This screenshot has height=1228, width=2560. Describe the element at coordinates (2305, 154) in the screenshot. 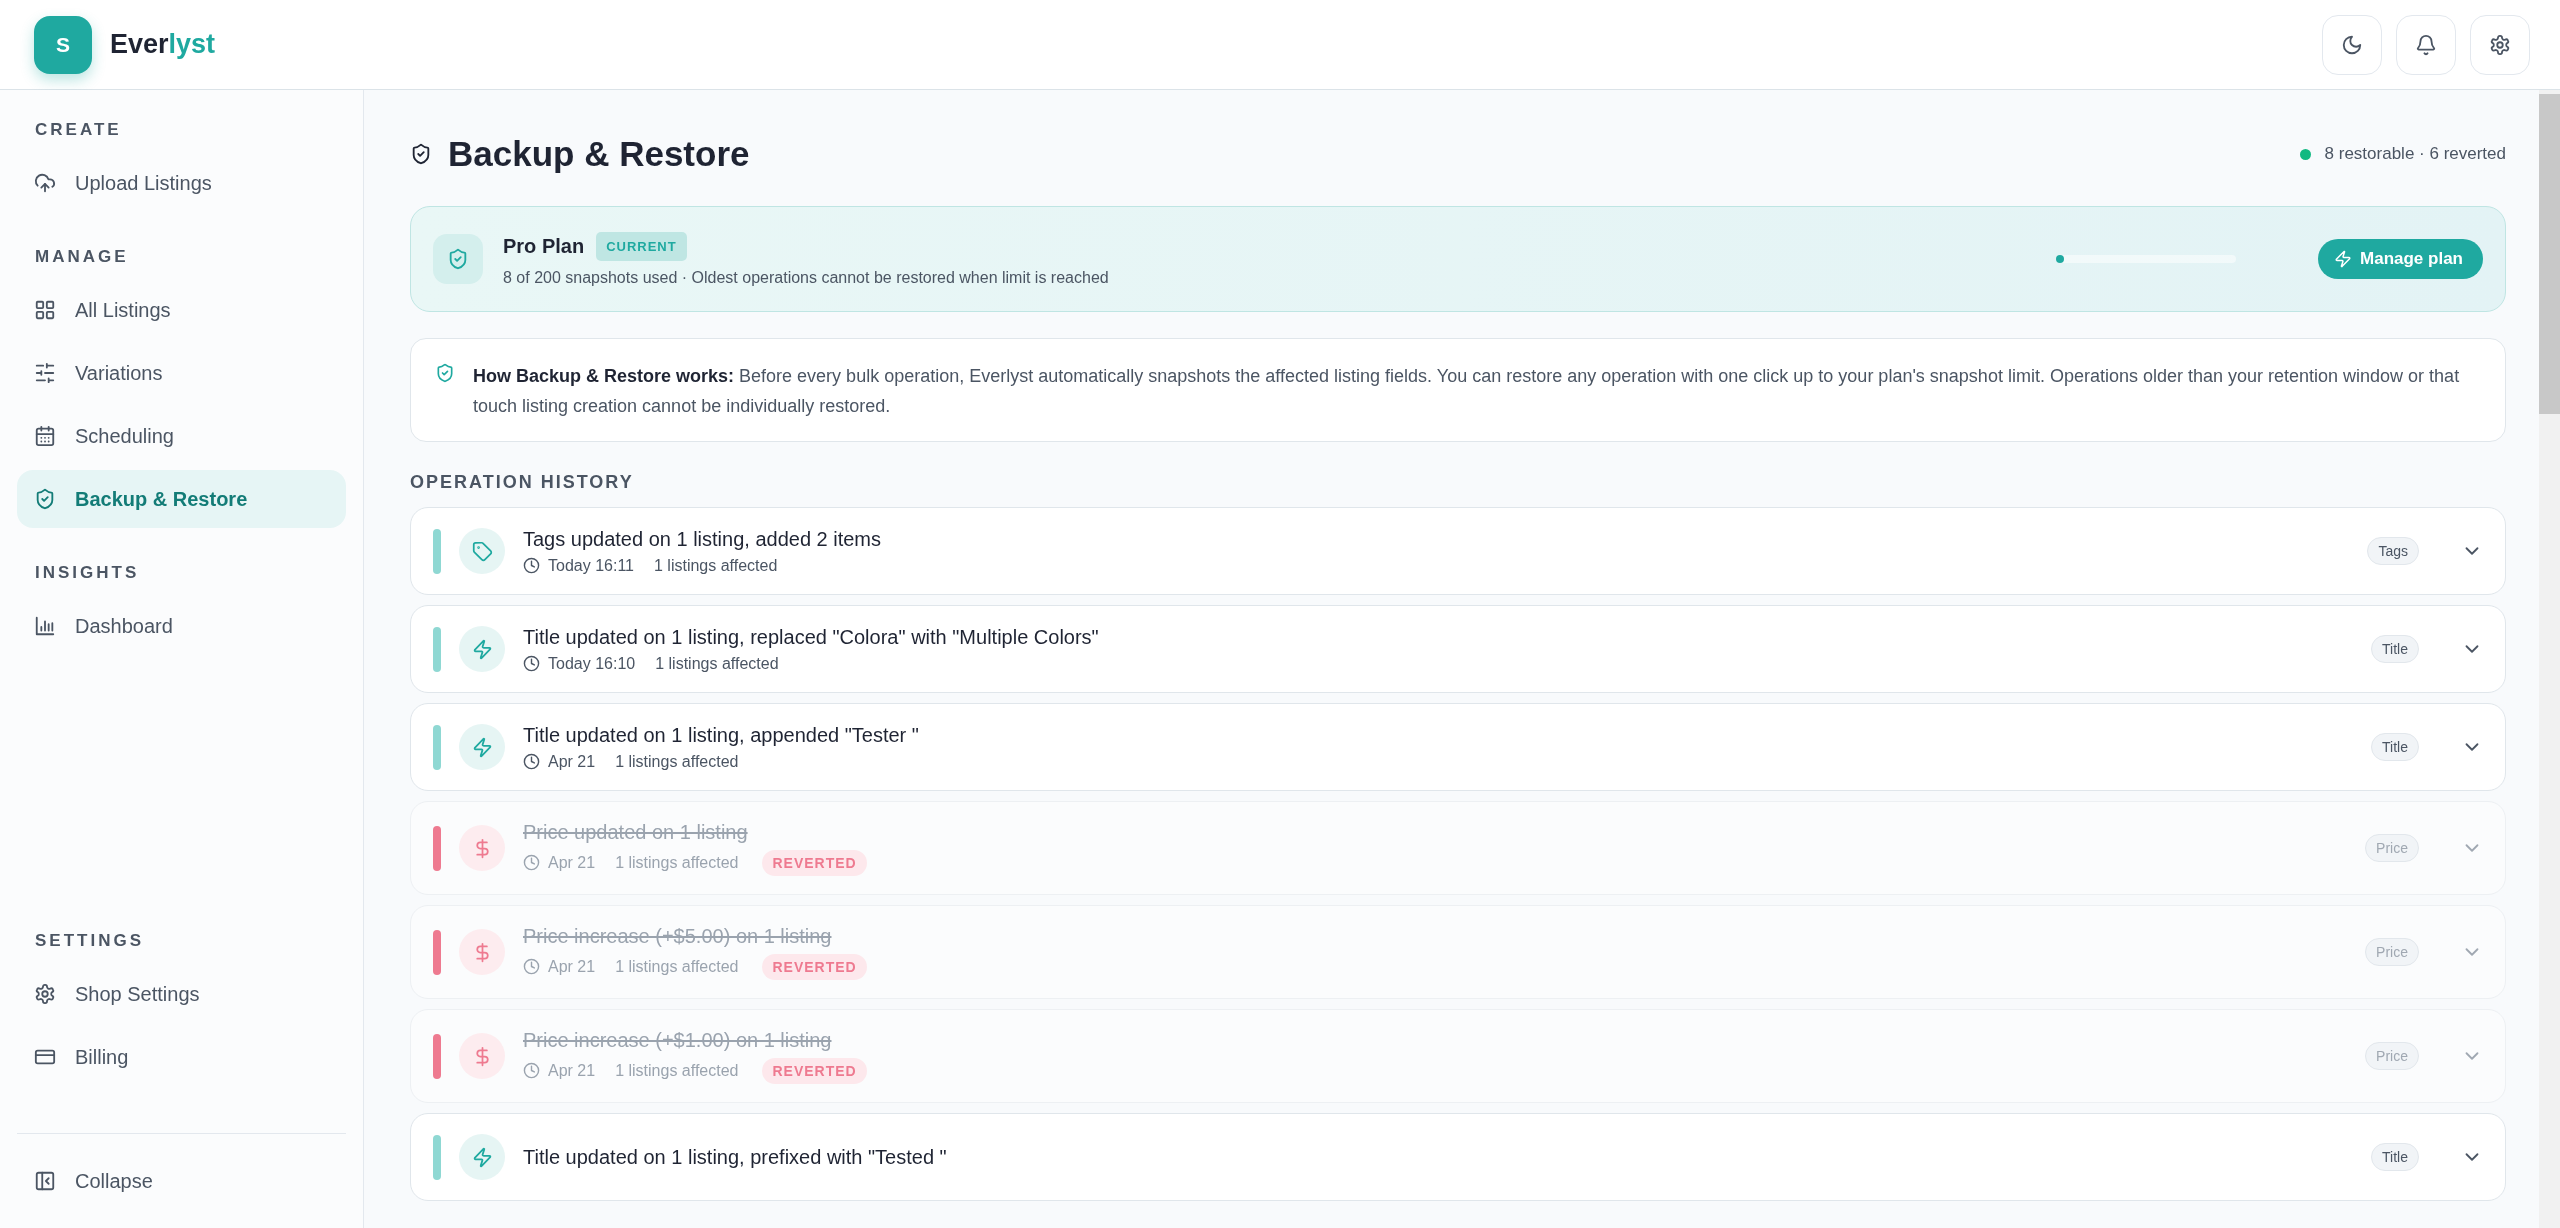

I see `status-dot` at that location.